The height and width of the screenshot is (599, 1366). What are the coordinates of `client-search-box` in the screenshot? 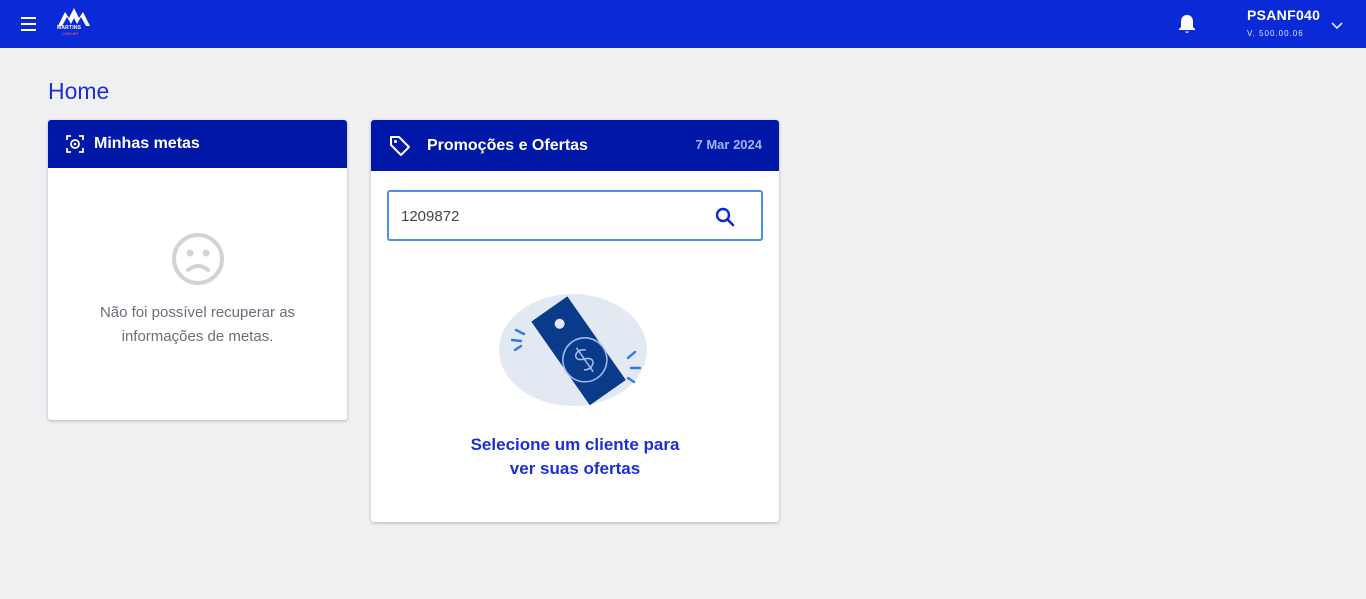 It's located at (575, 215).